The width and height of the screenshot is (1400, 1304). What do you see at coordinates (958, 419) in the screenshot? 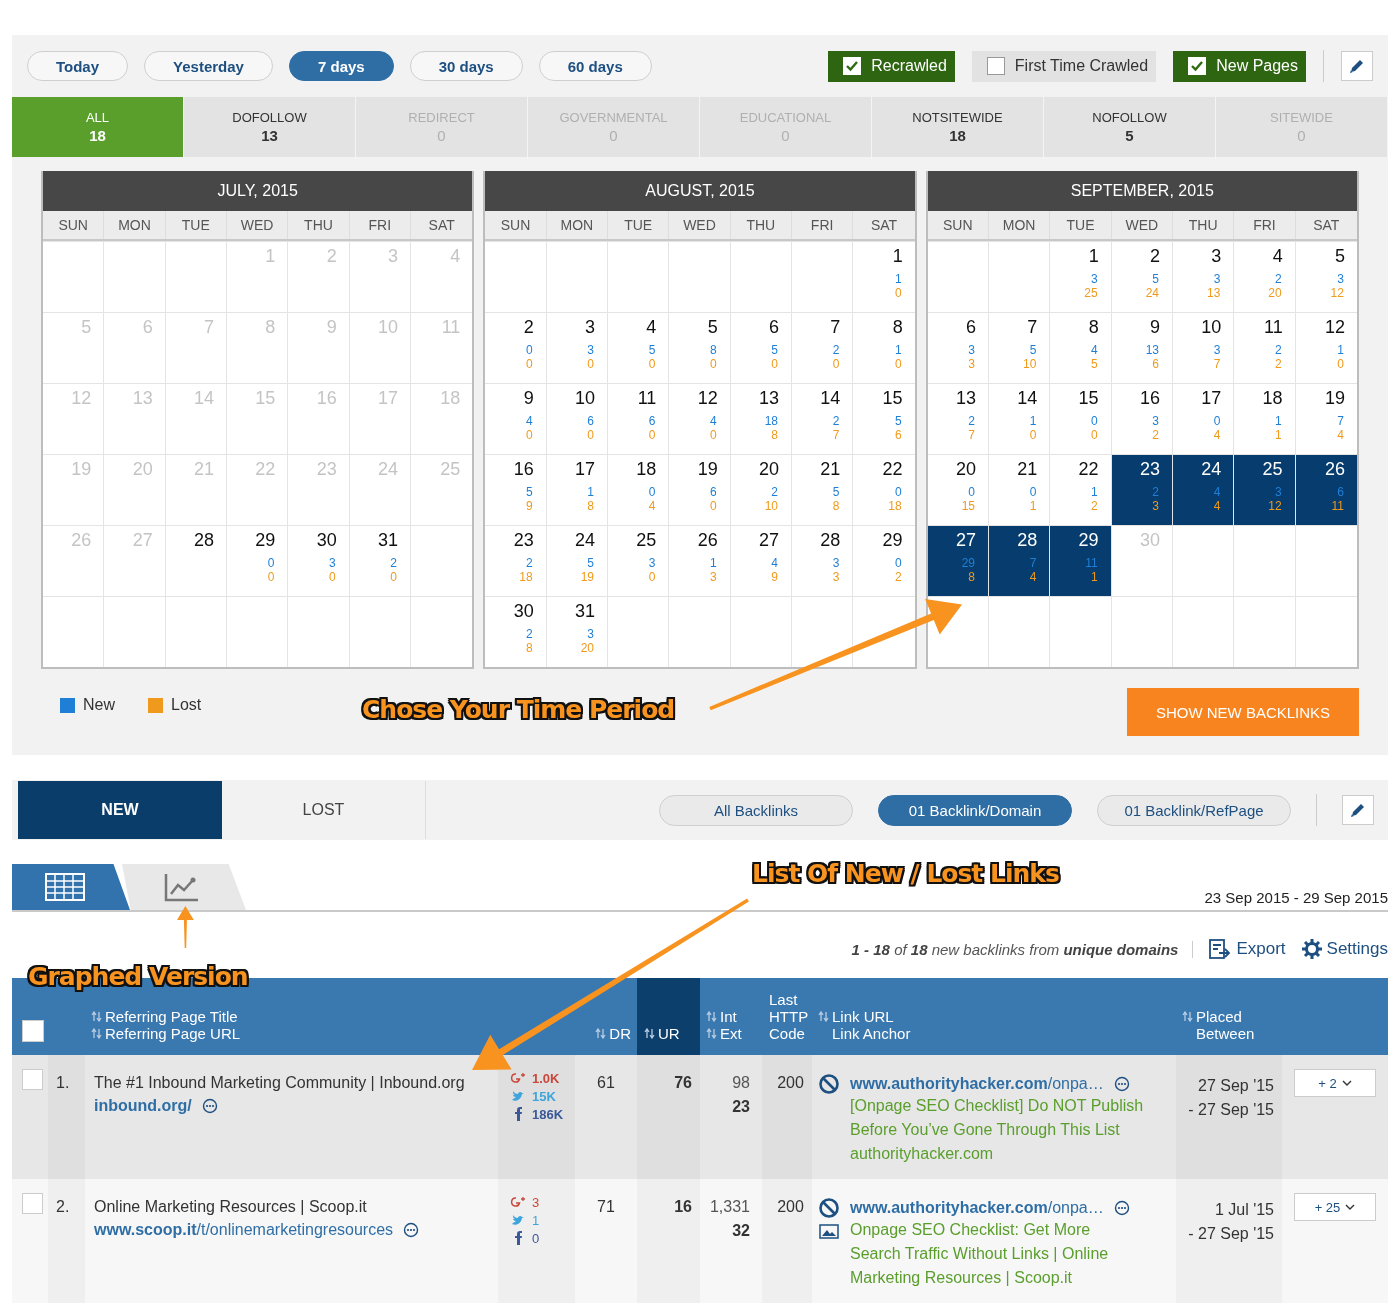
I see `day-cell: 13 2 7` at bounding box center [958, 419].